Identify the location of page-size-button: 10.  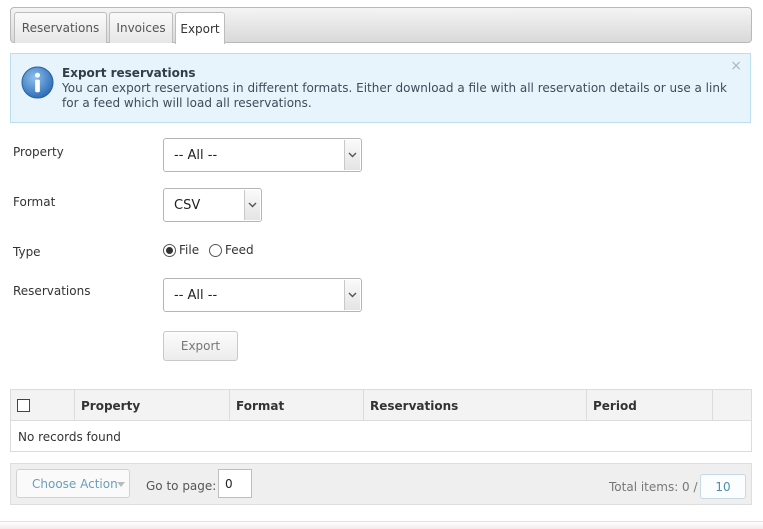
(723, 486).